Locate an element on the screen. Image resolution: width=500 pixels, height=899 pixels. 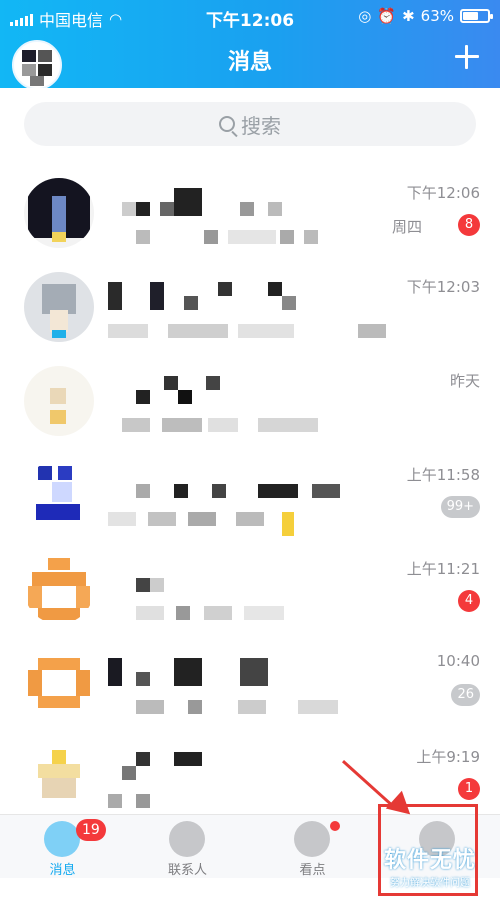
alarm-icon: ⏰ is located at coordinates (387, 16).